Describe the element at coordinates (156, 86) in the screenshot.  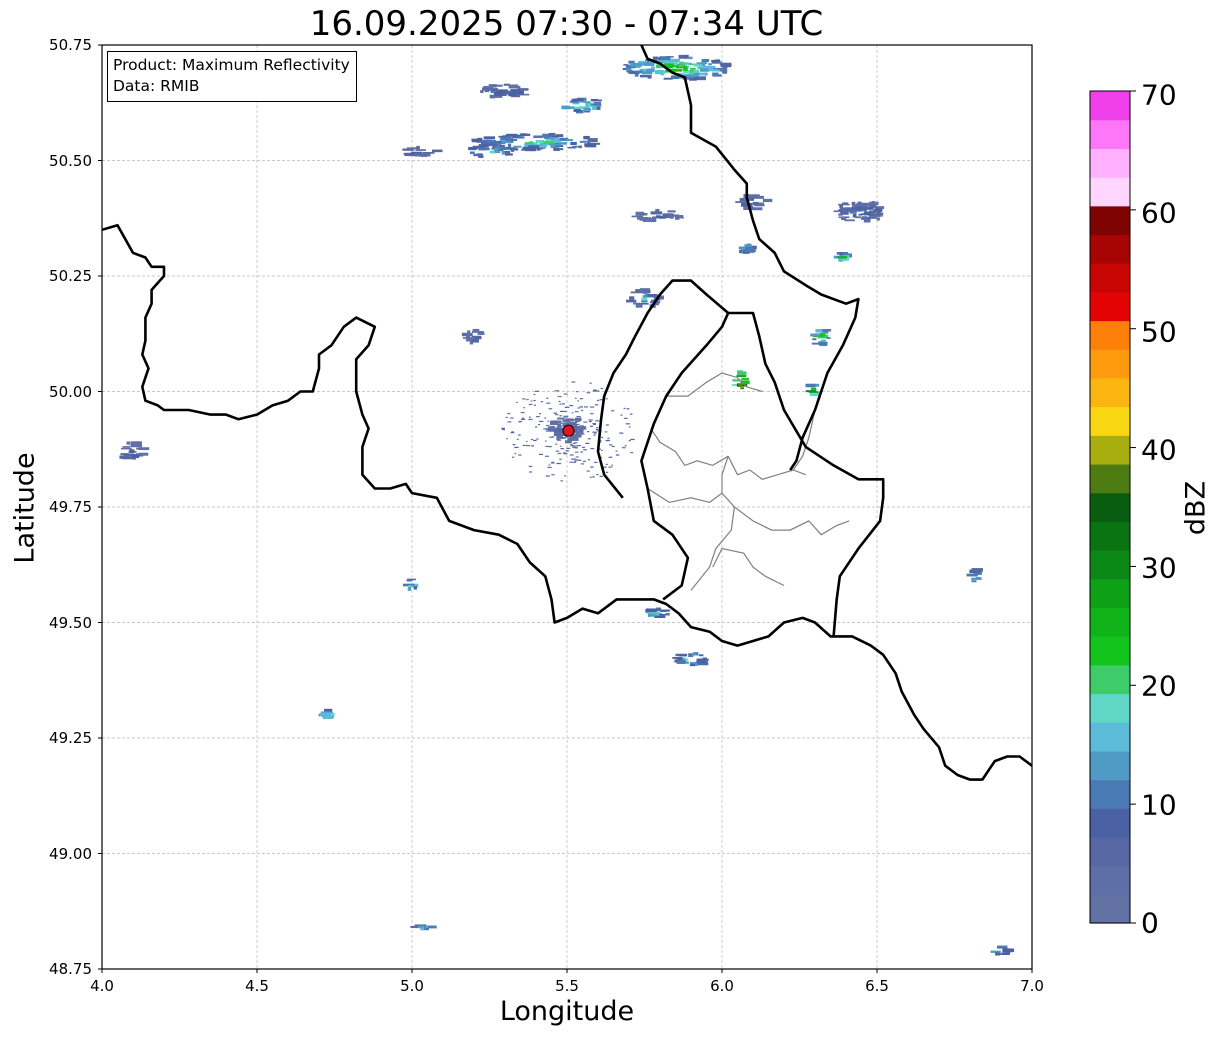
I see `data-source-label: Data: RMIB` at that location.